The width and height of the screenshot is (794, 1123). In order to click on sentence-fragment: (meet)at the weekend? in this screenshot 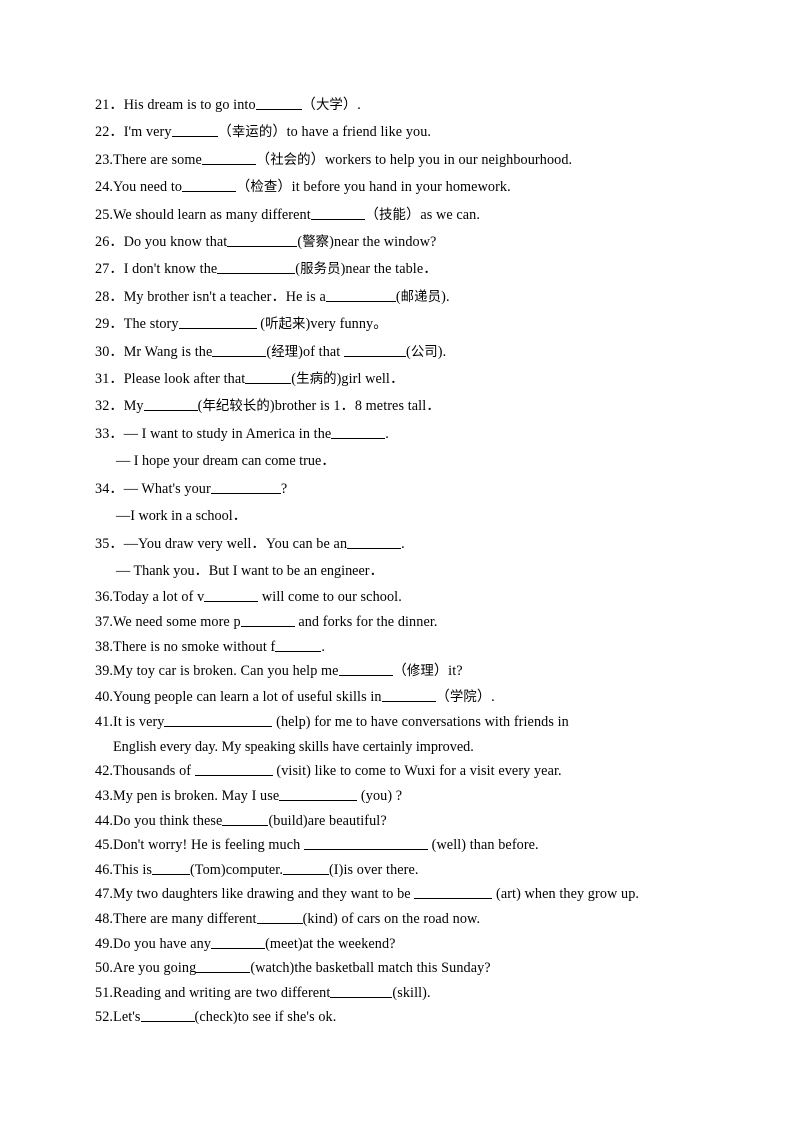, I will do `click(330, 943)`.